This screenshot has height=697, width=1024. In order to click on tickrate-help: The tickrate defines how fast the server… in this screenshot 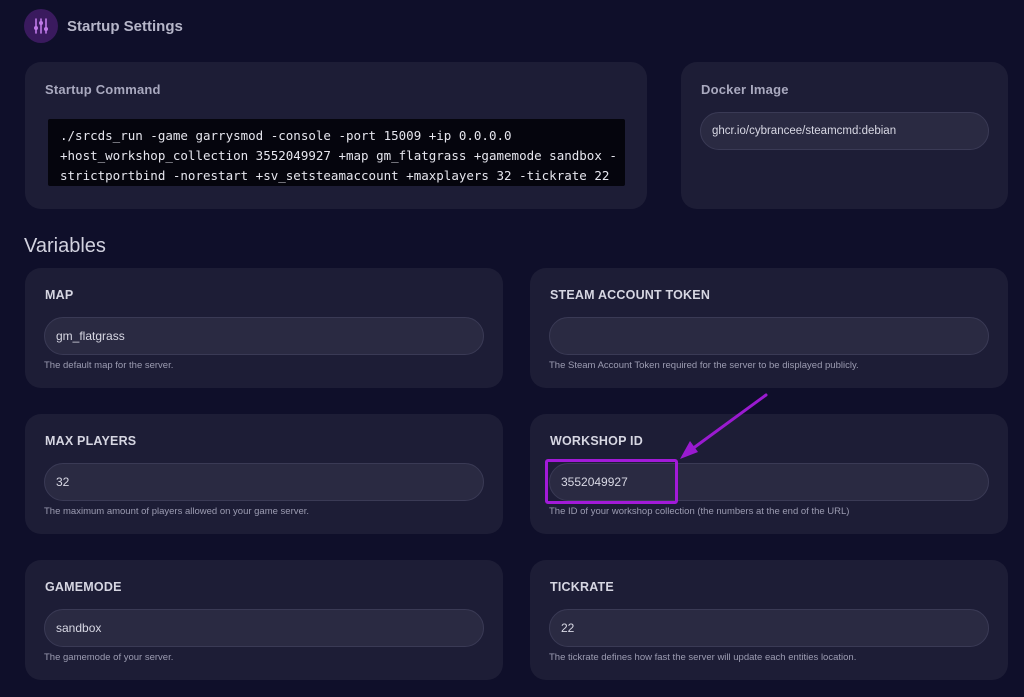, I will do `click(703, 657)`.